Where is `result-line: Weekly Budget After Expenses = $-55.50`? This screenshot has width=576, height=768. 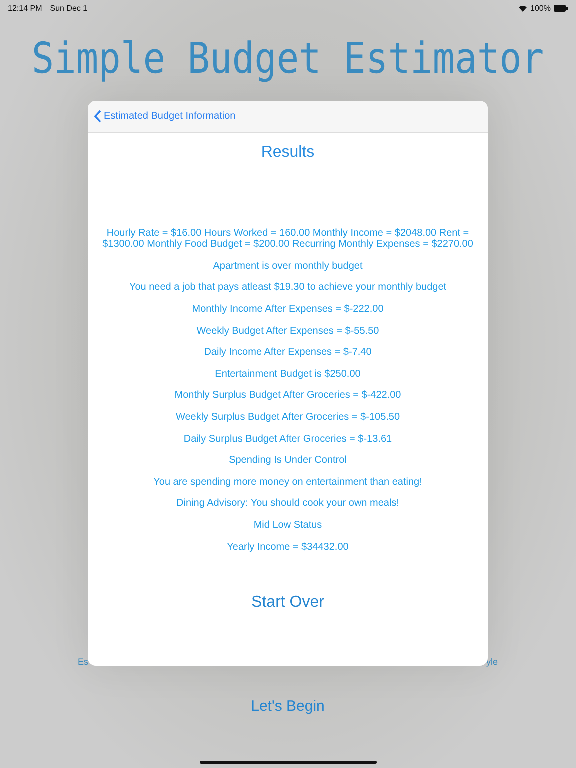 result-line: Weekly Budget After Expenses = $-55.50 is located at coordinates (288, 331).